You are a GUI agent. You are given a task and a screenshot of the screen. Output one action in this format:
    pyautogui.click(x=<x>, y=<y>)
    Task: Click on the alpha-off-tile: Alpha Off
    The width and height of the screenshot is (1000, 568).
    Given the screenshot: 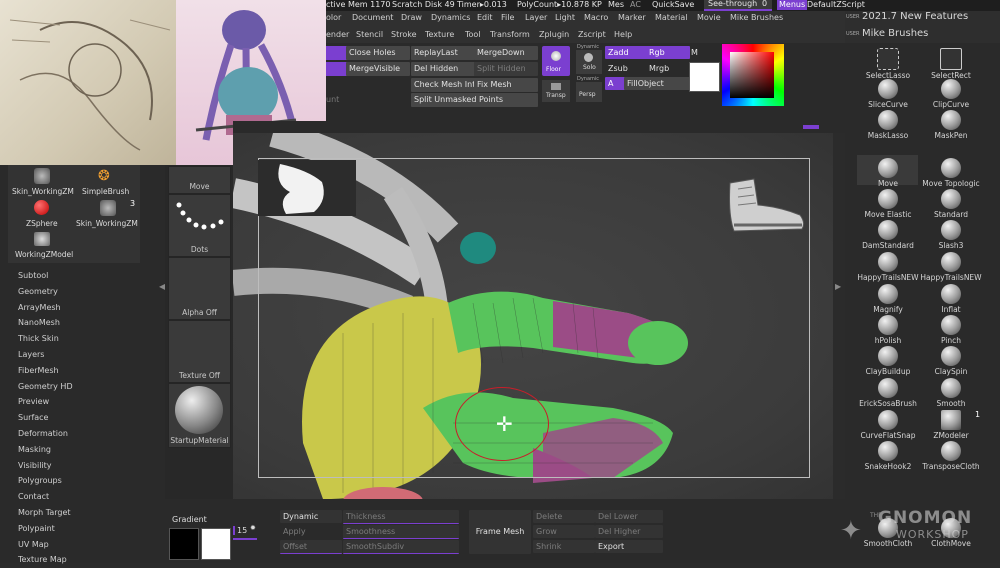 What is the action you would take?
    pyautogui.click(x=199, y=288)
    